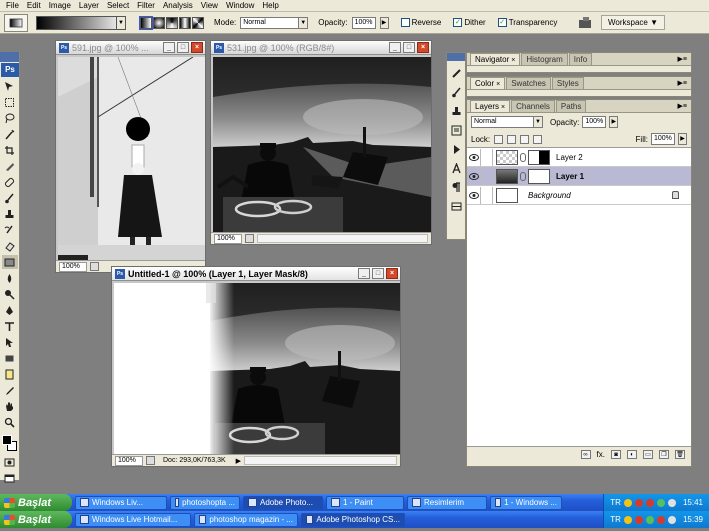 This screenshot has width=709, height=531. What do you see at coordinates (474, 195) in the screenshot?
I see `visibility-toggle` at bounding box center [474, 195].